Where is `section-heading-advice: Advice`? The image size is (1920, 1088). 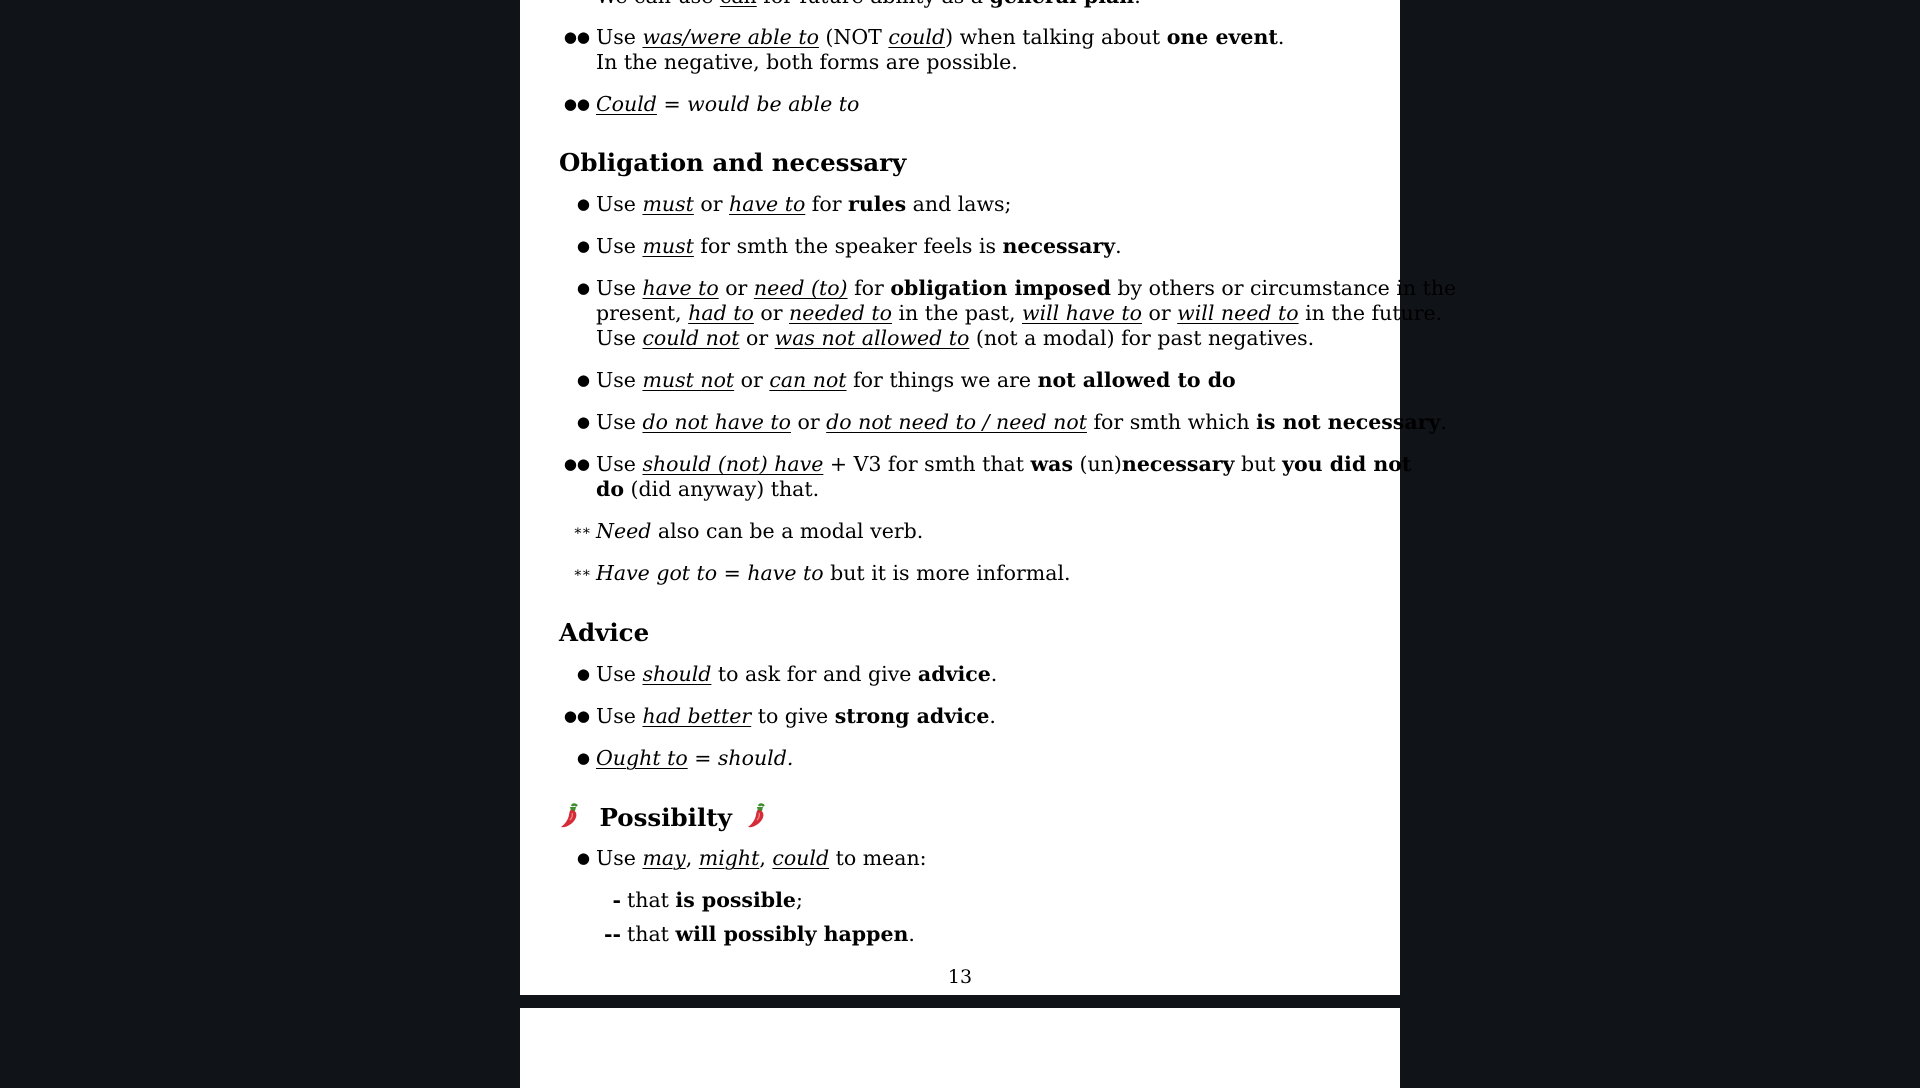
section-heading-advice: Advice is located at coordinates (604, 632).